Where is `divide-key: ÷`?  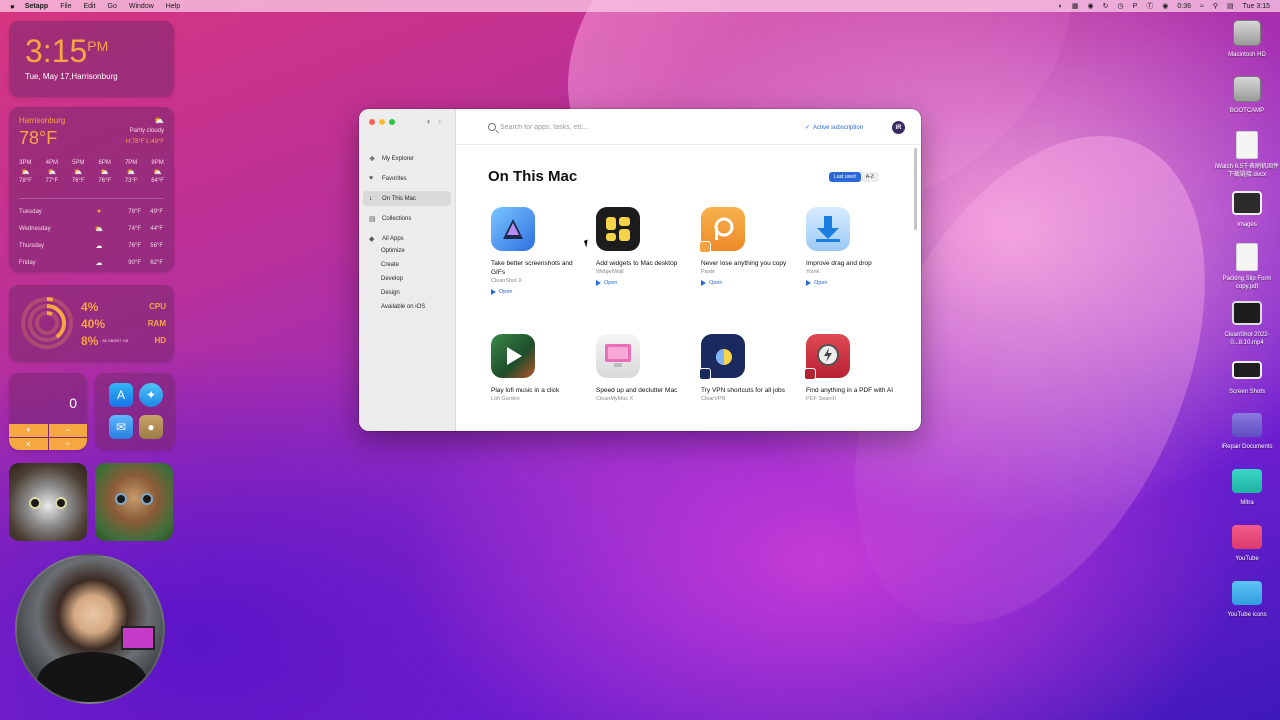
divide-key: ÷ is located at coordinates (67, 443).